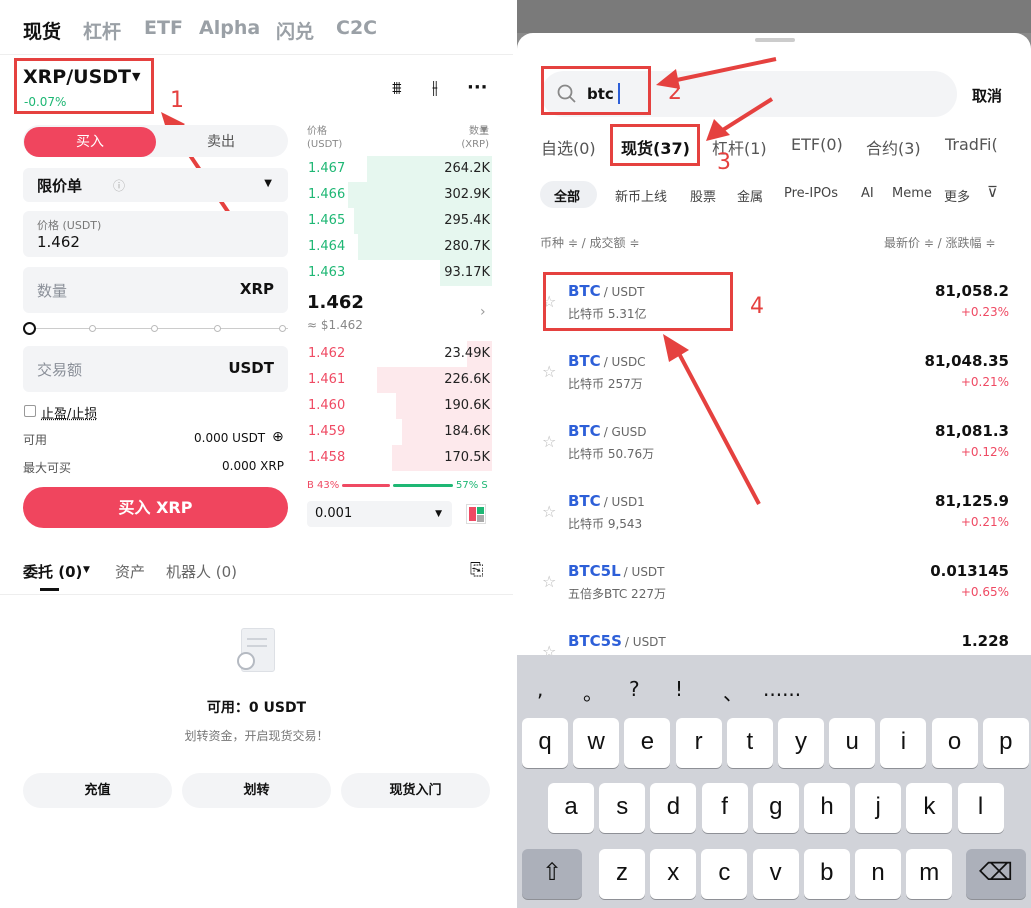  I want to click on tab-orders: 委托 (0), so click(52, 571).